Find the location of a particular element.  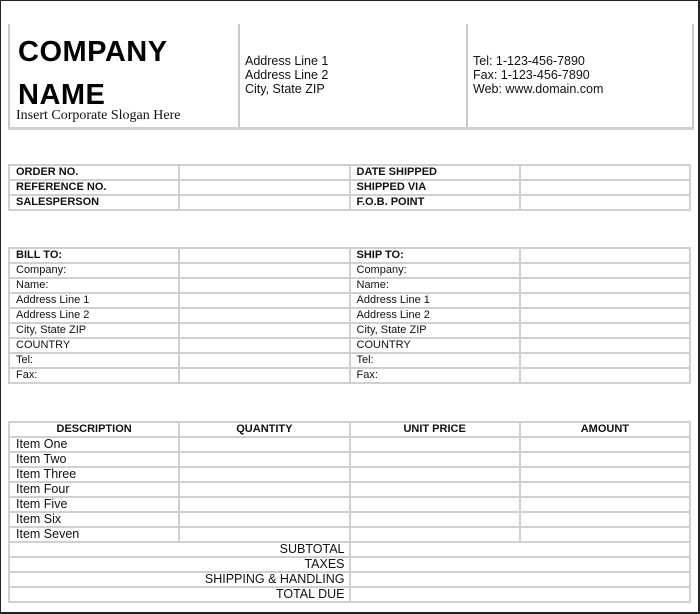

order-no-label: ORDER NO. is located at coordinates (94, 172).